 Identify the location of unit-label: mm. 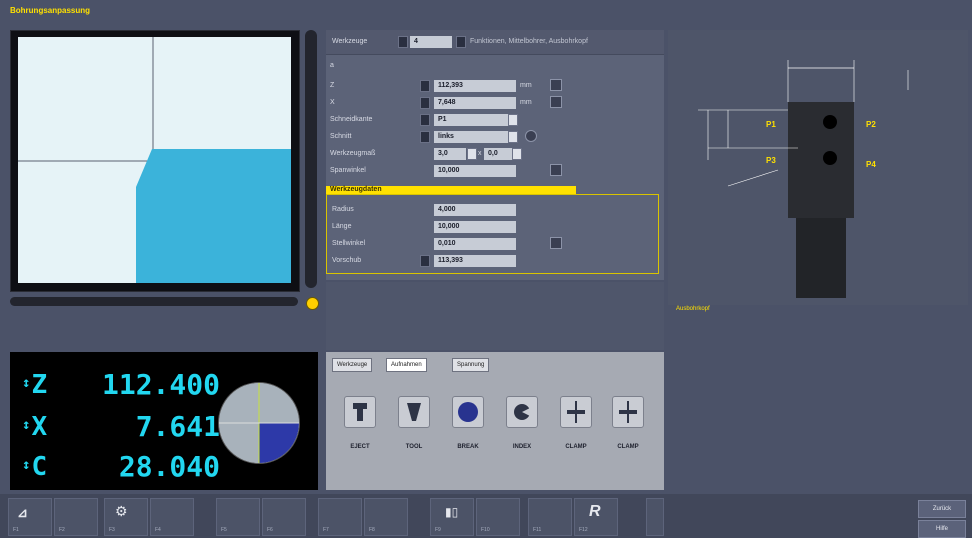
(526, 85).